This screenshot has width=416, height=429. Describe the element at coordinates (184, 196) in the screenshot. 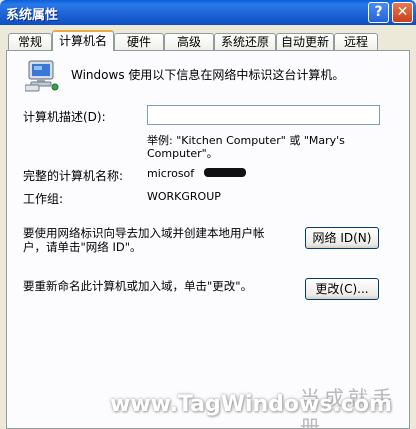

I see `workgroup-value: WORKGROUP` at that location.